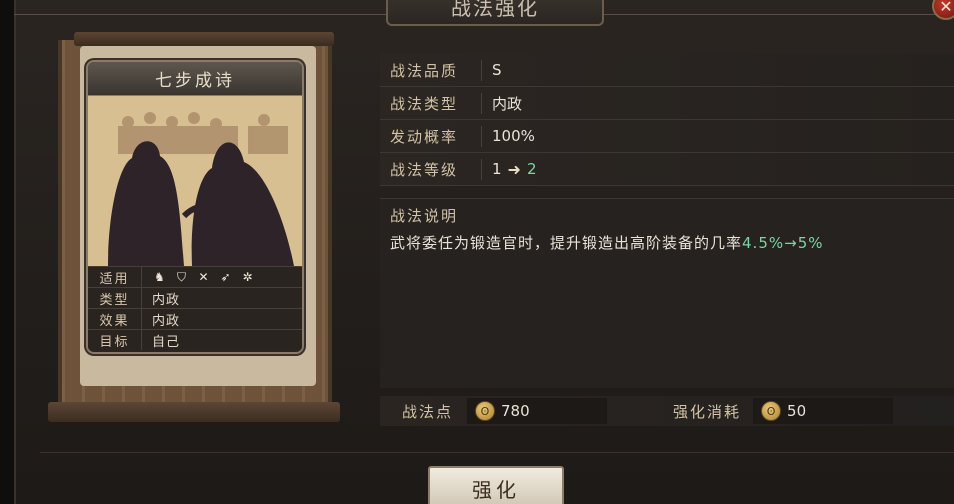  What do you see at coordinates (195, 297) in the screenshot?
I see `card-row-type: 类型 内政` at bounding box center [195, 297].